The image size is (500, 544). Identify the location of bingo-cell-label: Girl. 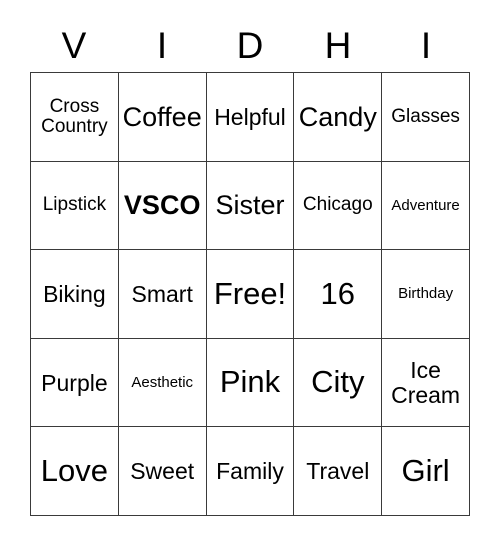
(425, 470).